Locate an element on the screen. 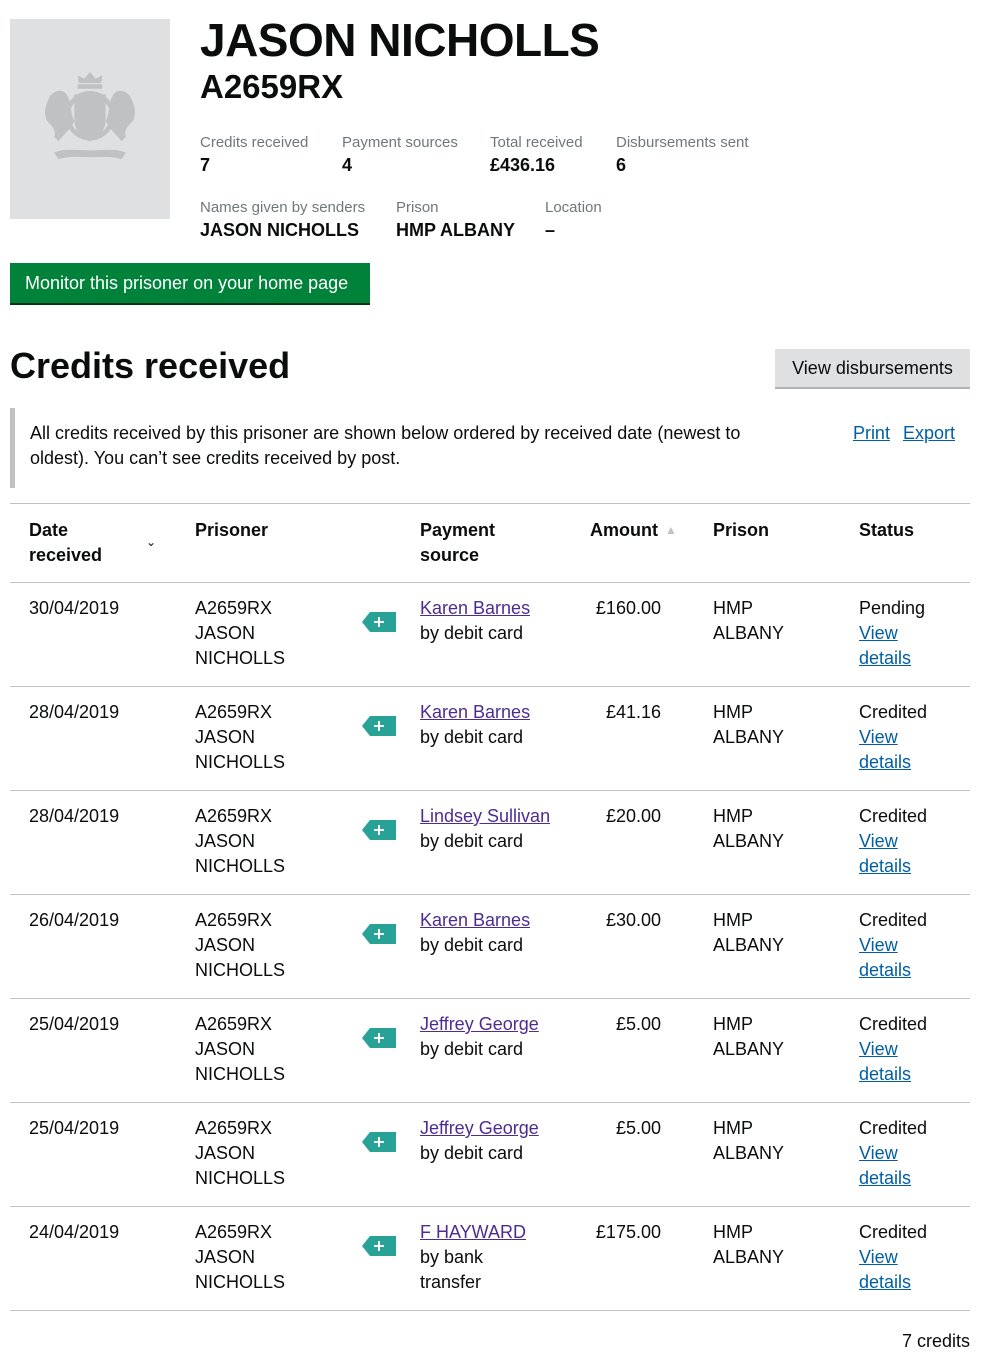 This screenshot has width=981, height=1361. stat-label: Names given by senders is located at coordinates (283, 207).